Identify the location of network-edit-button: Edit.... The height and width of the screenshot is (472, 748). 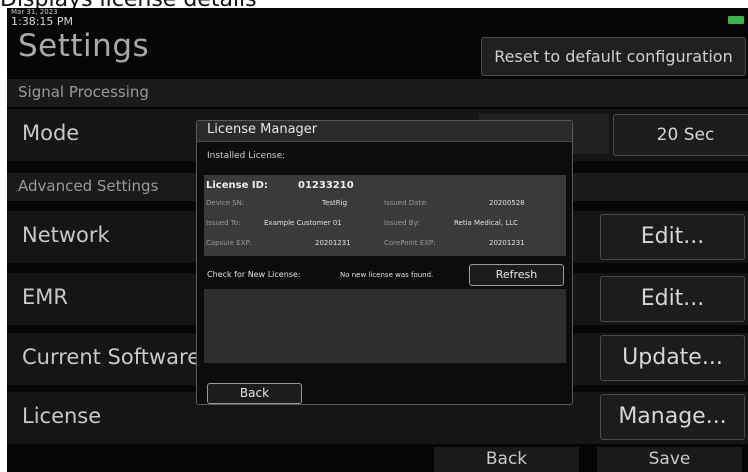
(672, 237).